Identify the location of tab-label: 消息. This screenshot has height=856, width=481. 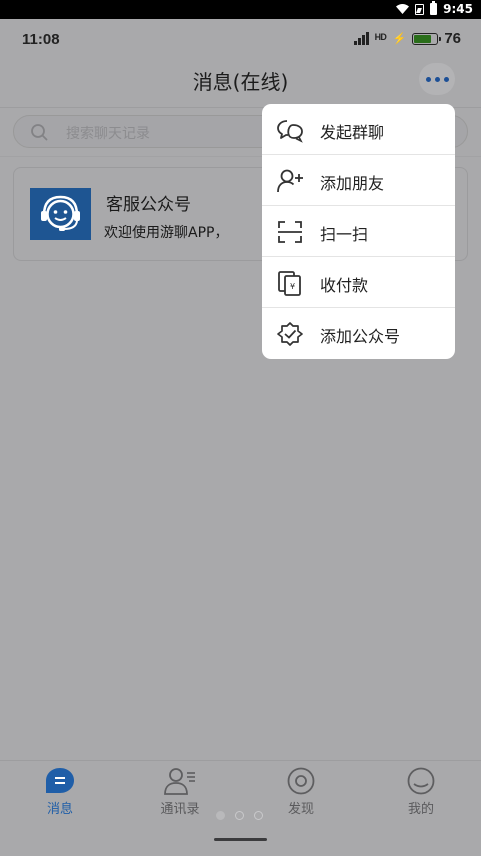
(59, 809).